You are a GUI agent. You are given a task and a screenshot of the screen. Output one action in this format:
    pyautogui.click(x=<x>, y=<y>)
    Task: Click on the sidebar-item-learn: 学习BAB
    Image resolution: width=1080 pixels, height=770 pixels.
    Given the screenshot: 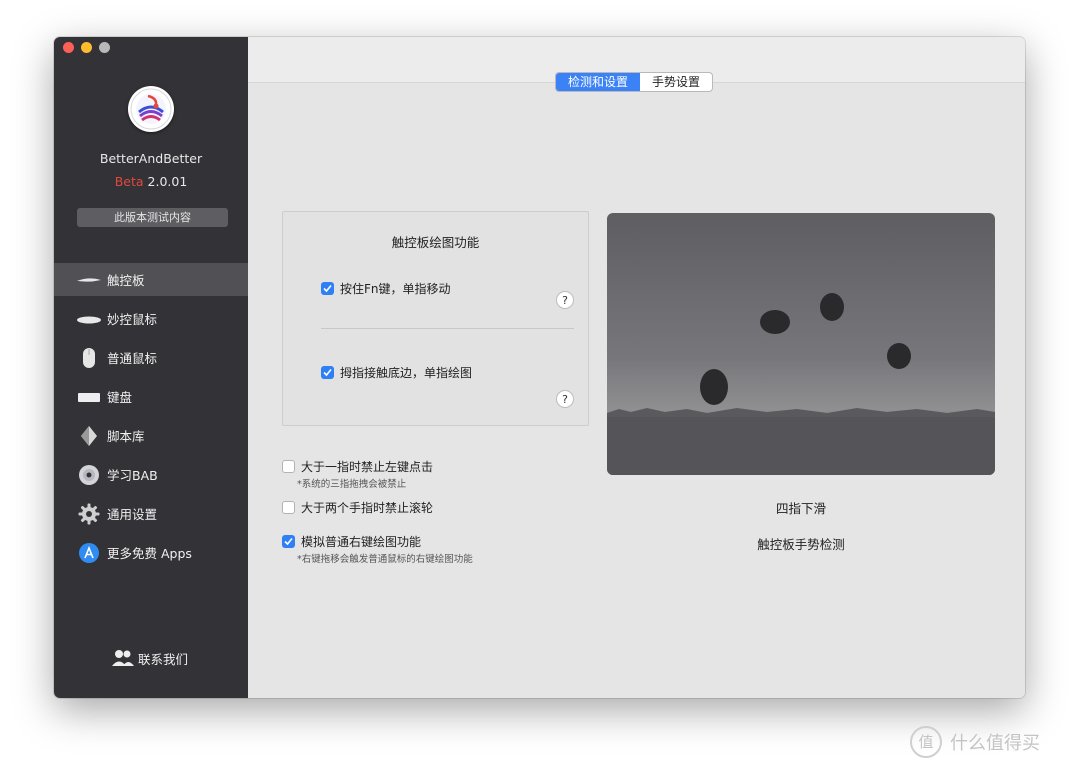 What is the action you would take?
    pyautogui.click(x=151, y=474)
    